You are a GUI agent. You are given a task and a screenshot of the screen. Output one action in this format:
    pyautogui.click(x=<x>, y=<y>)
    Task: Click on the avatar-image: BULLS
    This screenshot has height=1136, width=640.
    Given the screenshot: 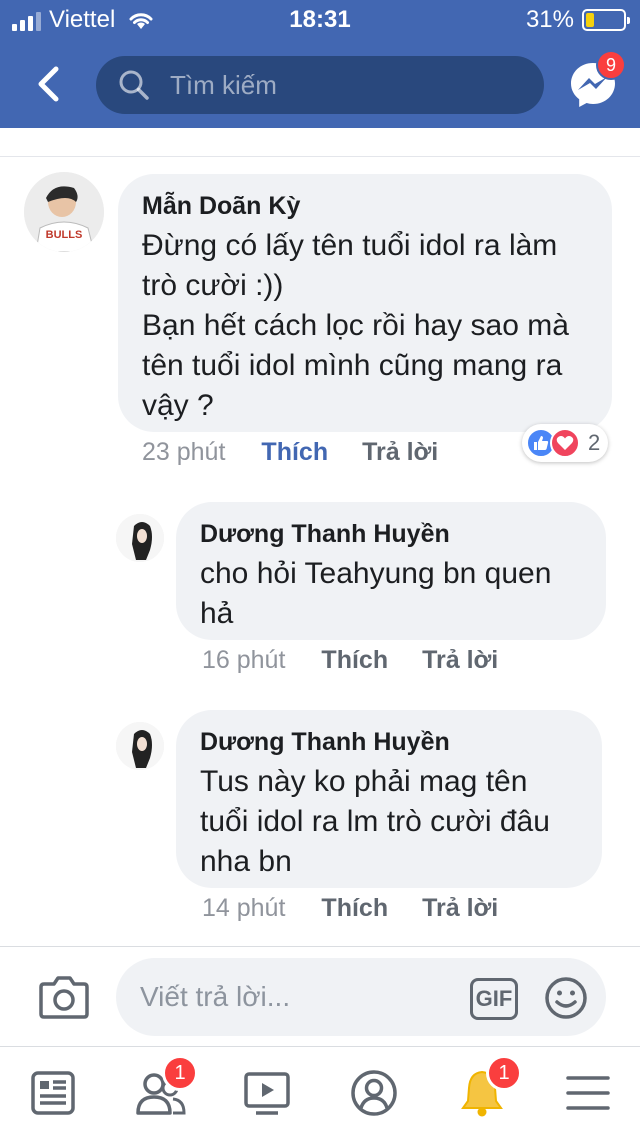 What is the action you would take?
    pyautogui.click(x=64, y=212)
    